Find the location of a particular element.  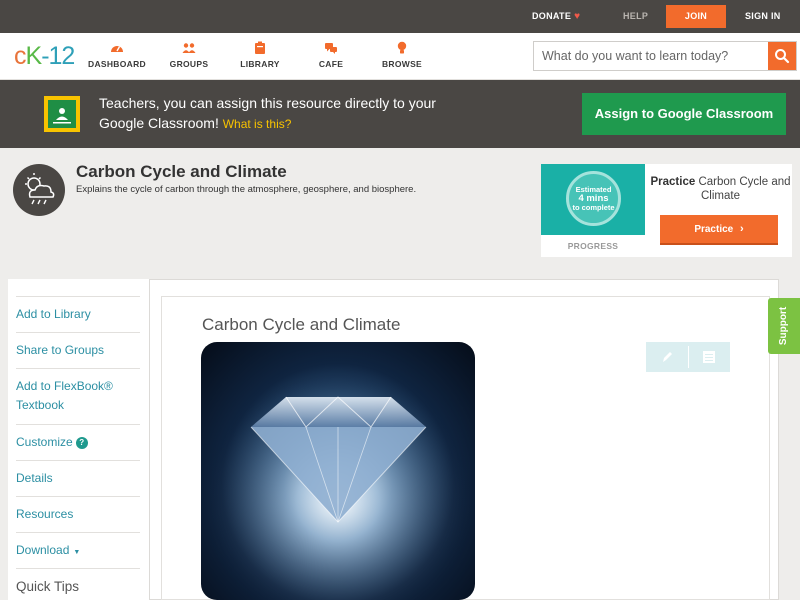

practice-title: Practice Carbon Cycle and Climate is located at coordinates (720, 189).